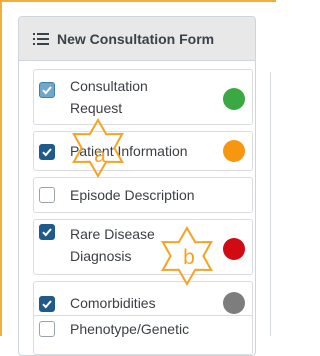 Image resolution: width=320 pixels, height=356 pixels. I want to click on section-label: Comorbidities, so click(113, 303).